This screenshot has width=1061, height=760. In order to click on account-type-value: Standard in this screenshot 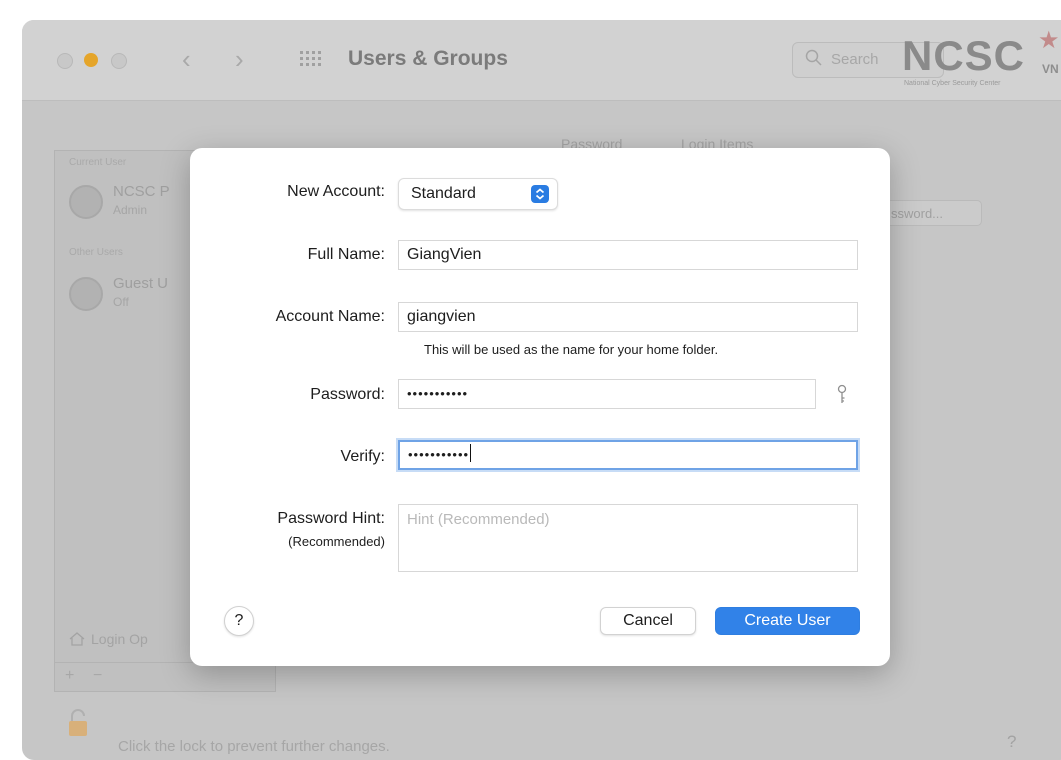, I will do `click(443, 193)`.